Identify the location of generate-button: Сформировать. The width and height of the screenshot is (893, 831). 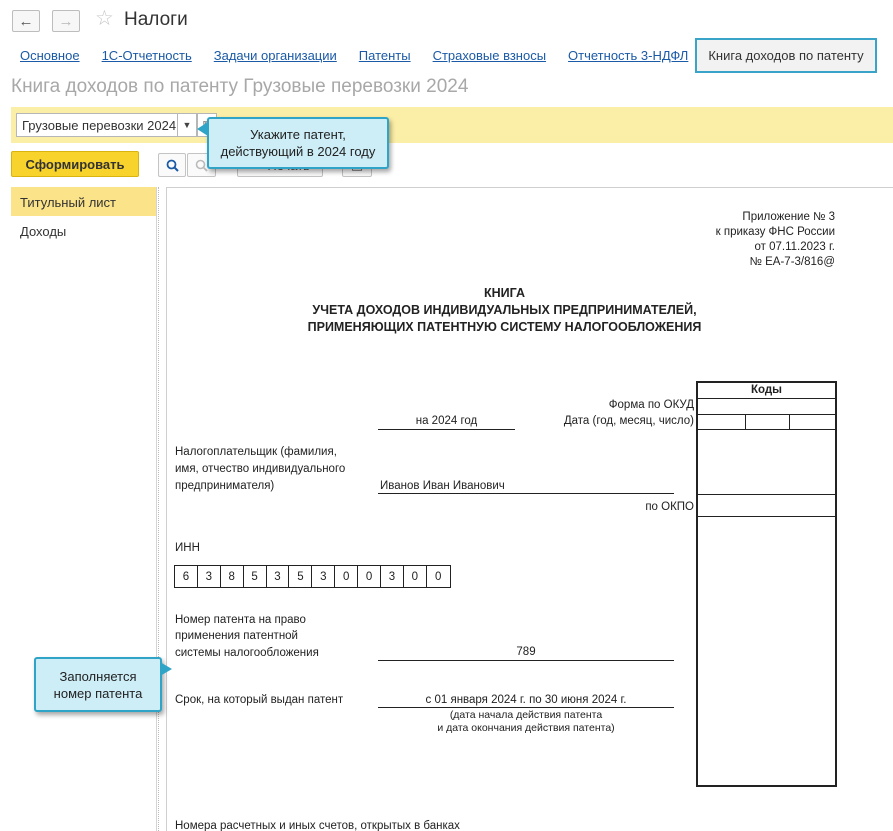
(75, 164).